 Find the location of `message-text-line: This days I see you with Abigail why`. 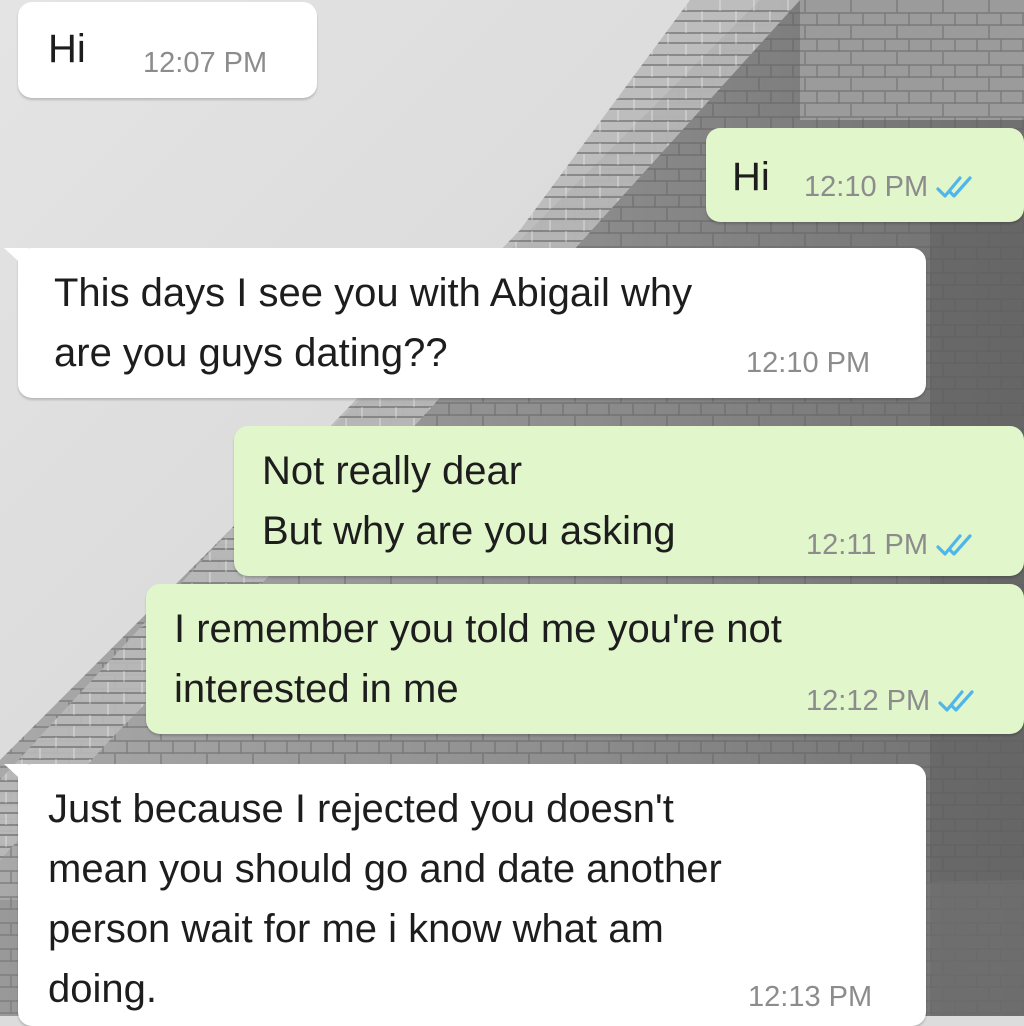

message-text-line: This days I see you with Abigail why is located at coordinates (373, 293).